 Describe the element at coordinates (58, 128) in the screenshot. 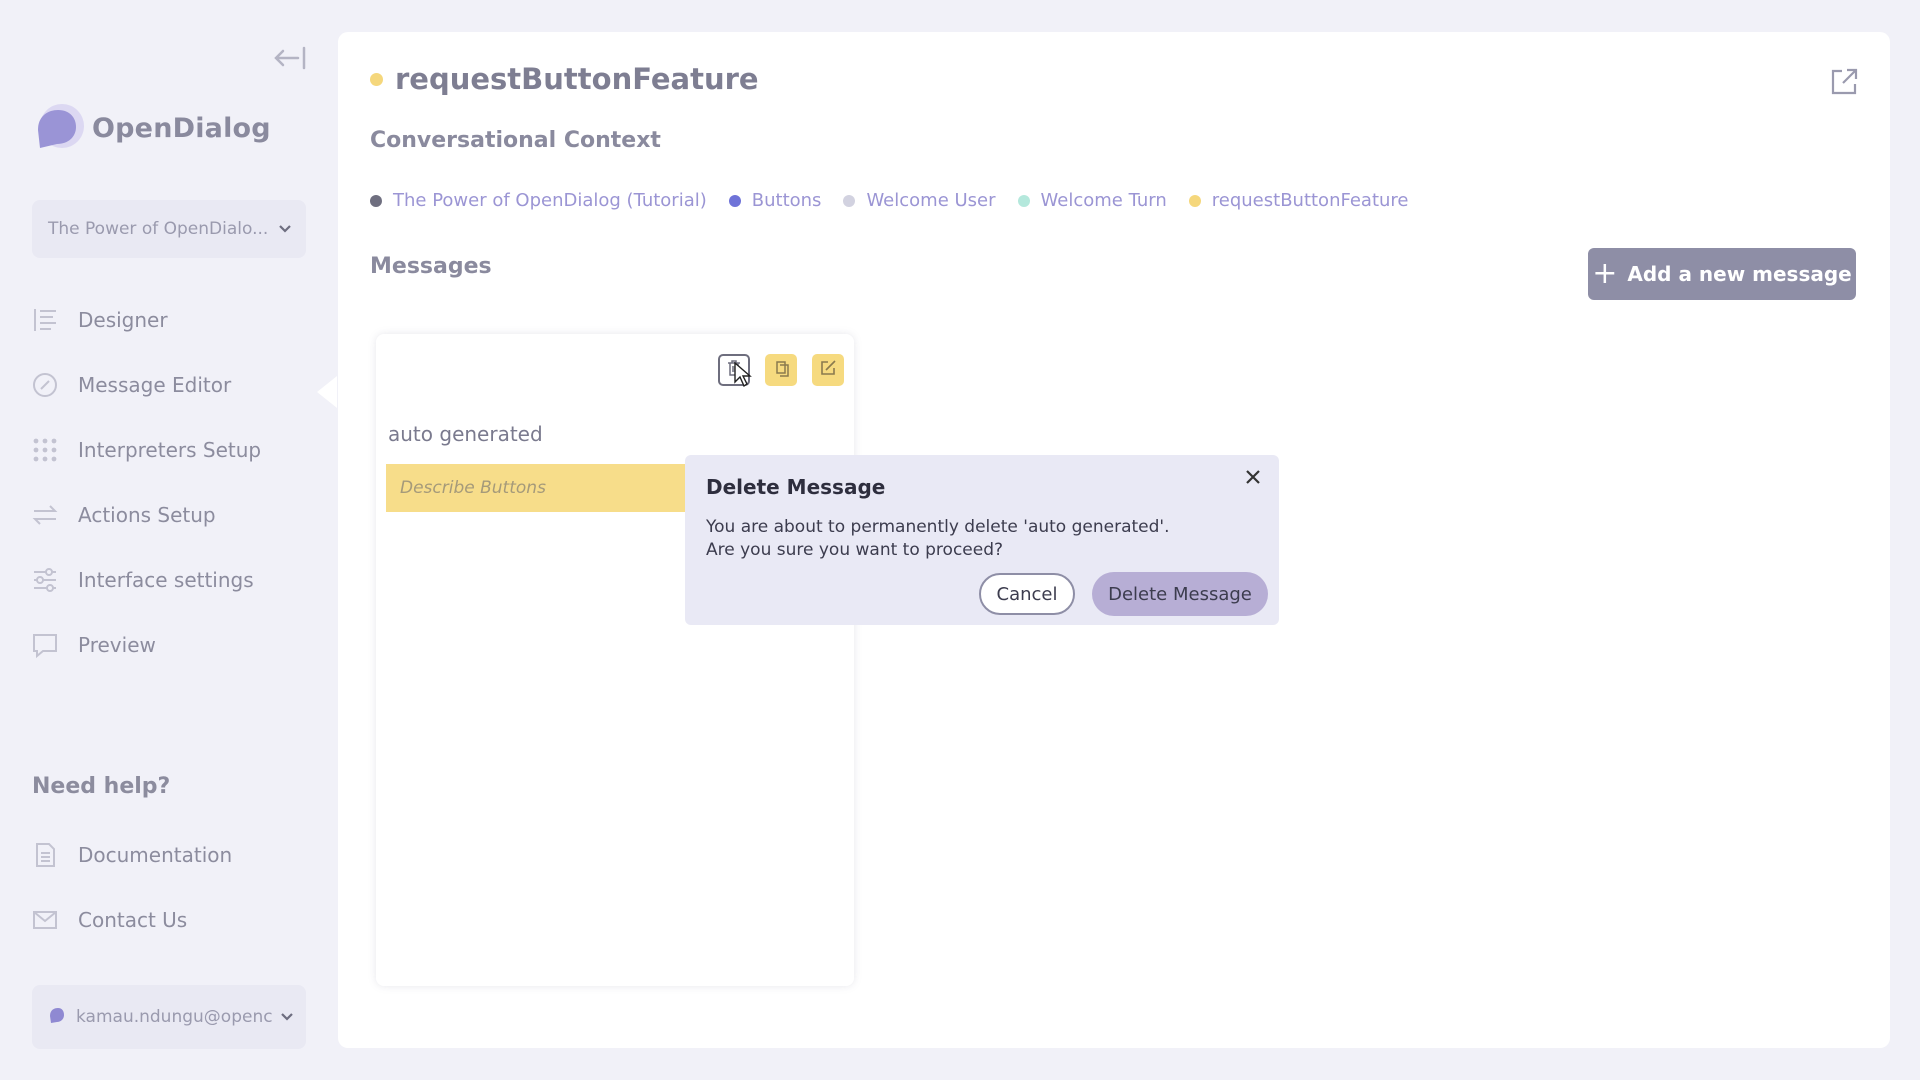

I see `logo-icon` at that location.